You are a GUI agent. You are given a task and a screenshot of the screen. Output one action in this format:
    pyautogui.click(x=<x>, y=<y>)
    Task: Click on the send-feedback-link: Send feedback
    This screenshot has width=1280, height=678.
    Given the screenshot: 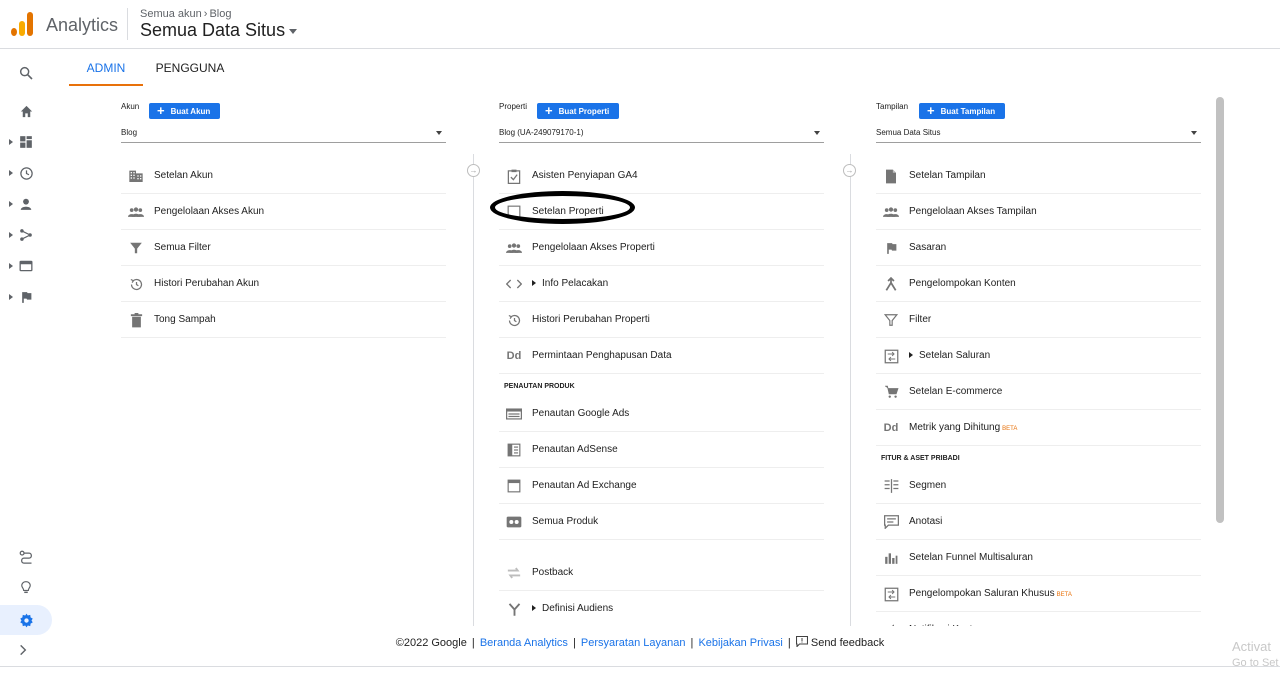 What is the action you would take?
    pyautogui.click(x=847, y=643)
    